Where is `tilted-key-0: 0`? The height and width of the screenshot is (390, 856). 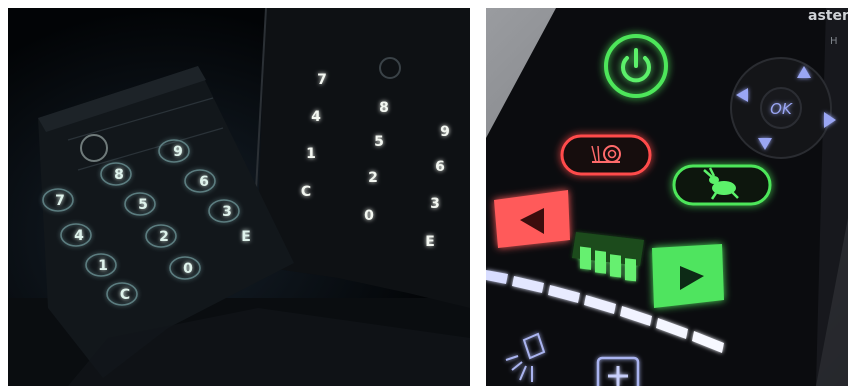 tilted-key-0: 0 is located at coordinates (188, 269).